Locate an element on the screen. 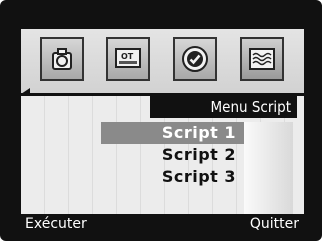 This screenshot has height=241, width=322. svg-text: OT is located at coordinates (127, 56).